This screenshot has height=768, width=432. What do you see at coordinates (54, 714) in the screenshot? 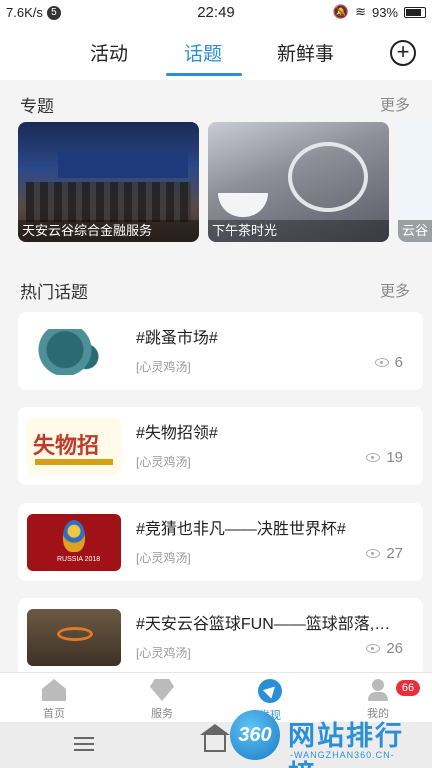
I see `nav-label: 首页` at bounding box center [54, 714].